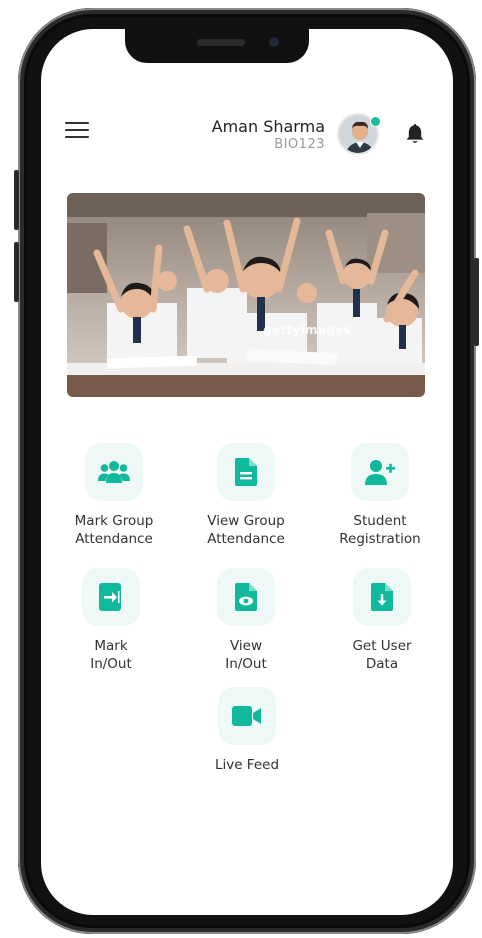 This screenshot has width=482, height=938. What do you see at coordinates (476, 302) in the screenshot?
I see `power-button` at bounding box center [476, 302].